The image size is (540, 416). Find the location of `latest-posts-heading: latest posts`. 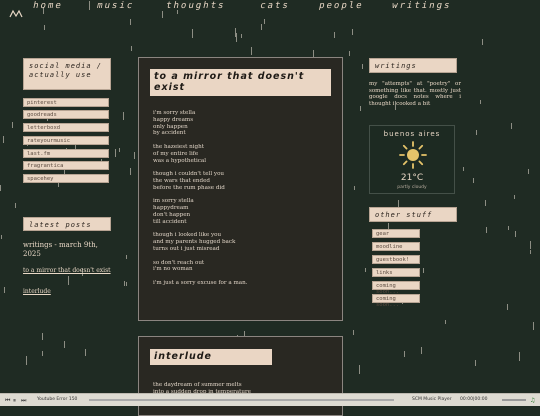

latest-posts-heading: latest posts is located at coordinates (67, 224).